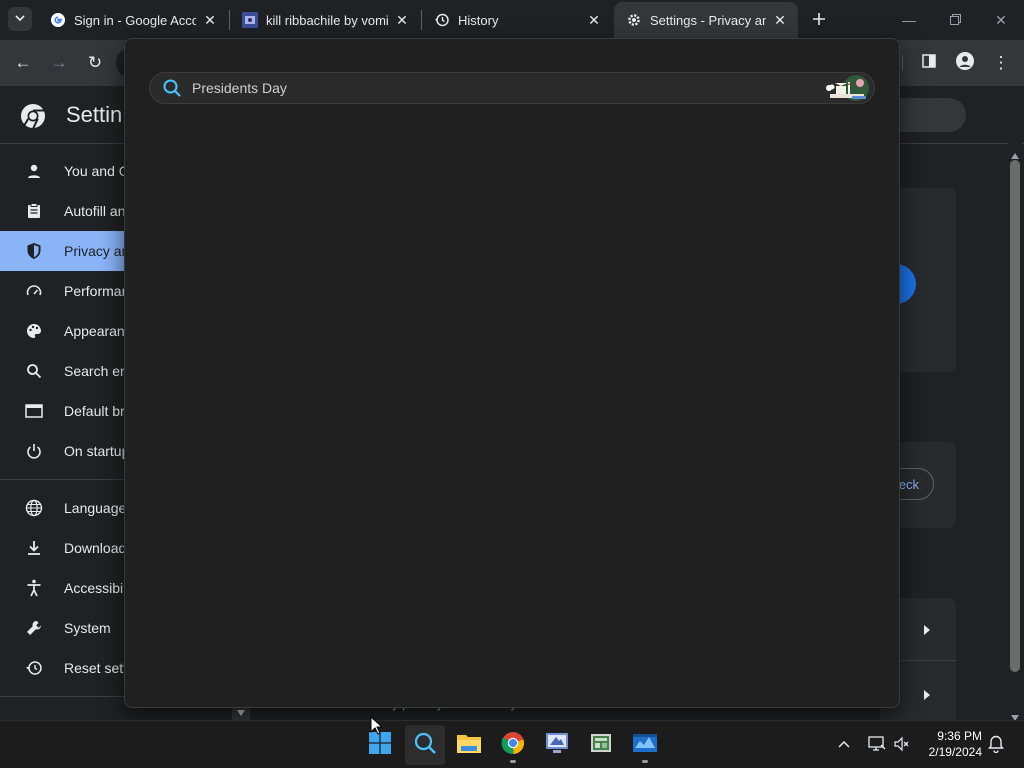 Image resolution: width=1024 pixels, height=768 pixels. What do you see at coordinates (34, 211) in the screenshot?
I see `clipboard-icon` at bounding box center [34, 211].